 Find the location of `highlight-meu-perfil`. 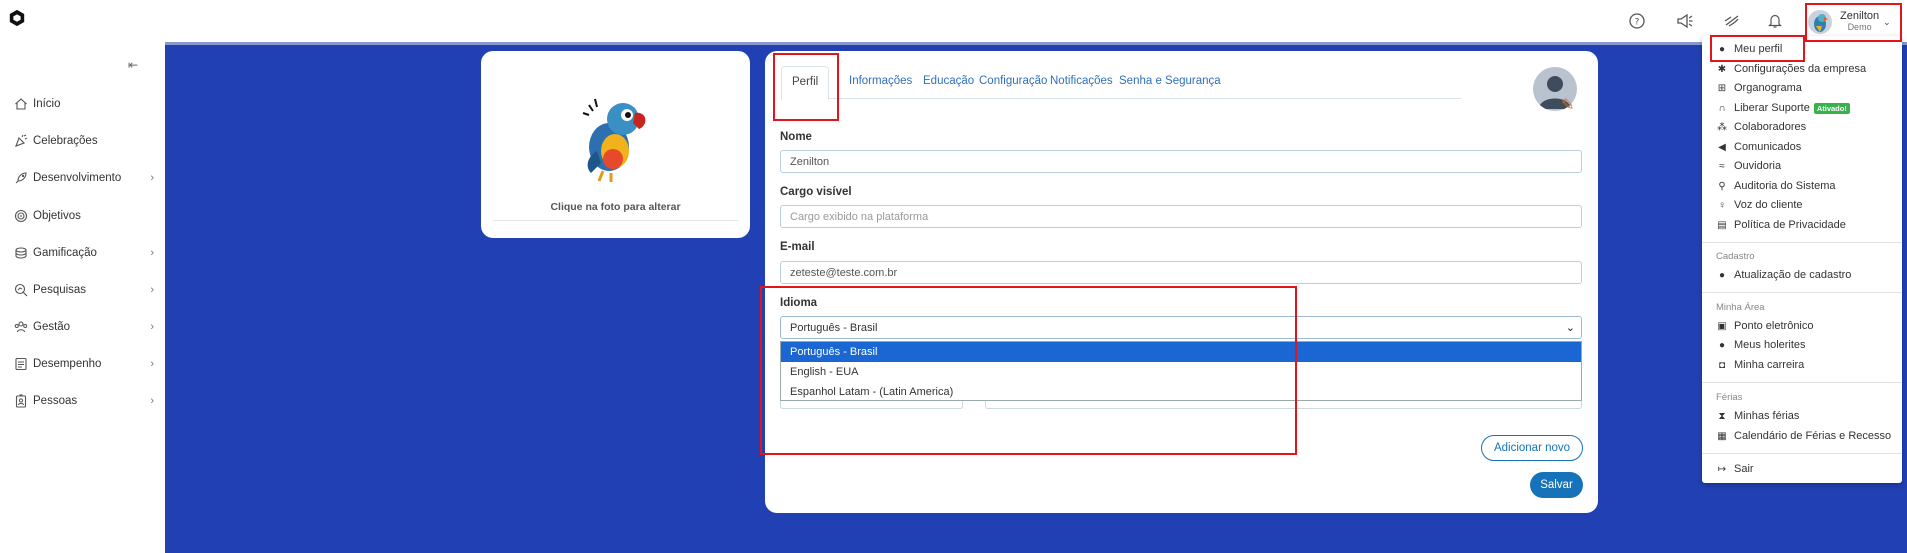

highlight-meu-perfil is located at coordinates (1757, 48).